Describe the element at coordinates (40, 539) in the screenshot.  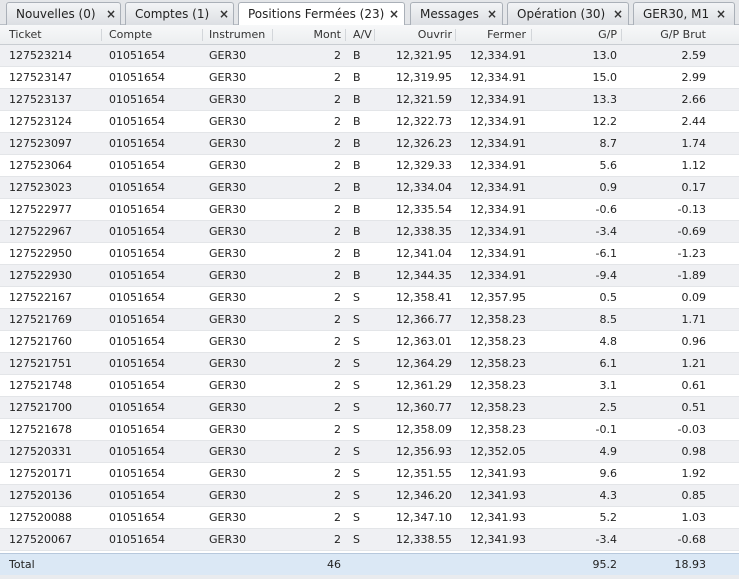
I see `cell-ticket: 127520067` at that location.